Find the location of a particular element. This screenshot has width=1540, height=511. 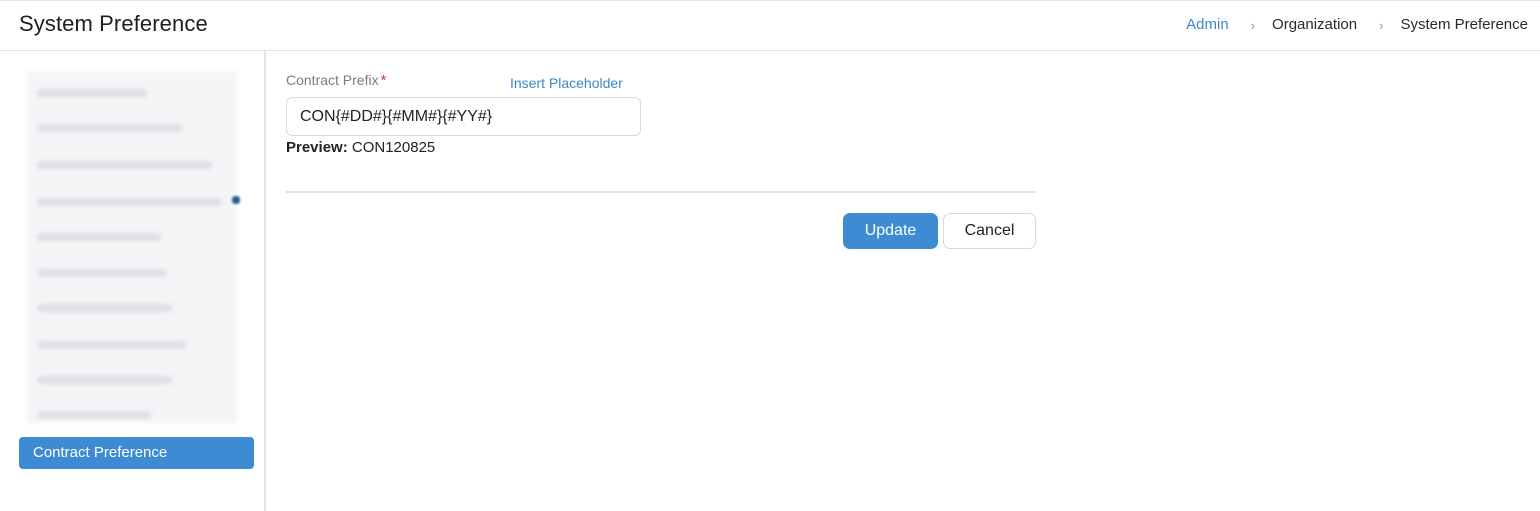

cancel-button: Cancel is located at coordinates (989, 231).